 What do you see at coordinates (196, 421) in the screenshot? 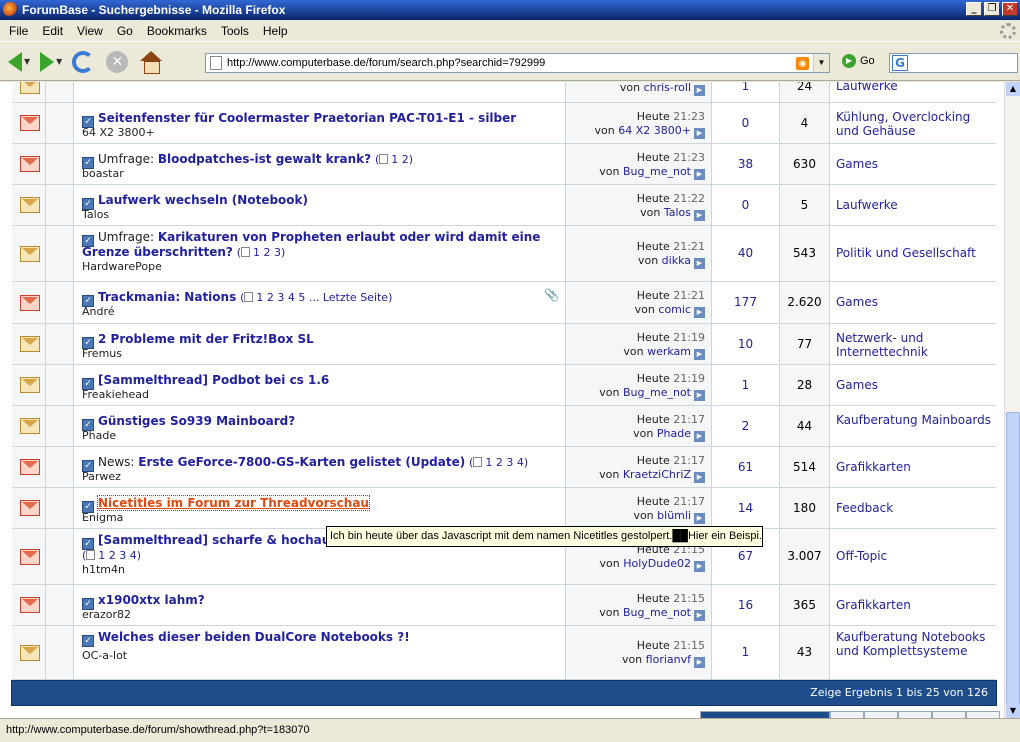
I see `thread-title-link: Günstiges So939 Mainboard?` at bounding box center [196, 421].